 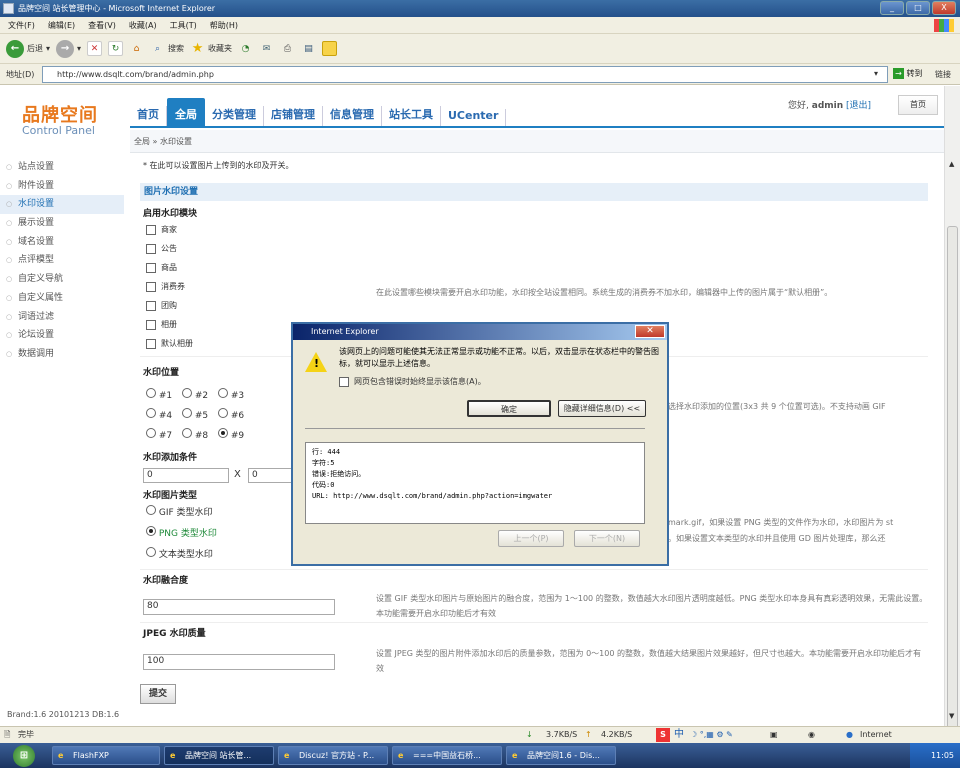 What do you see at coordinates (951, 164) in the screenshot?
I see `scroll-up-icon: ▲` at bounding box center [951, 164].